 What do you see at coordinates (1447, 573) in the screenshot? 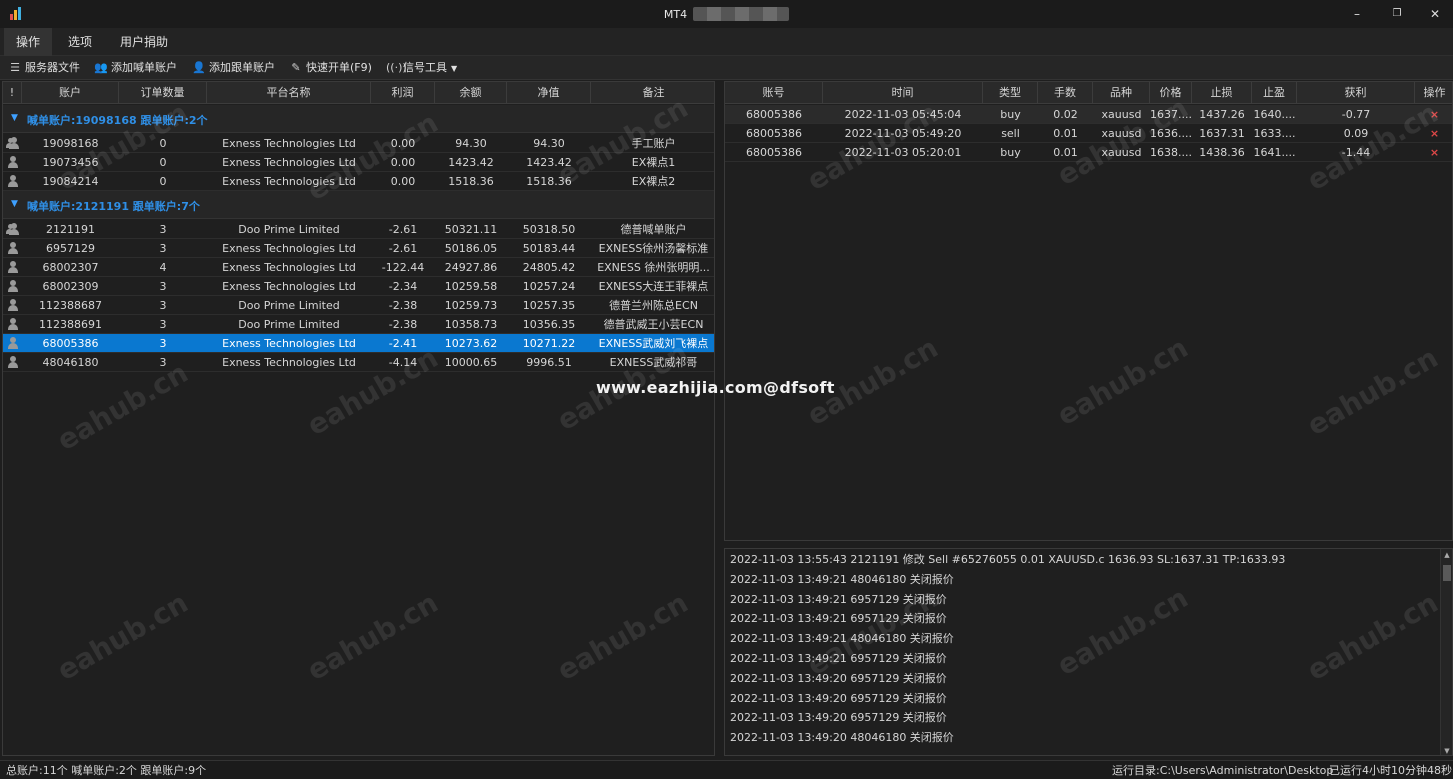
I see `scroll-thumb` at bounding box center [1447, 573].